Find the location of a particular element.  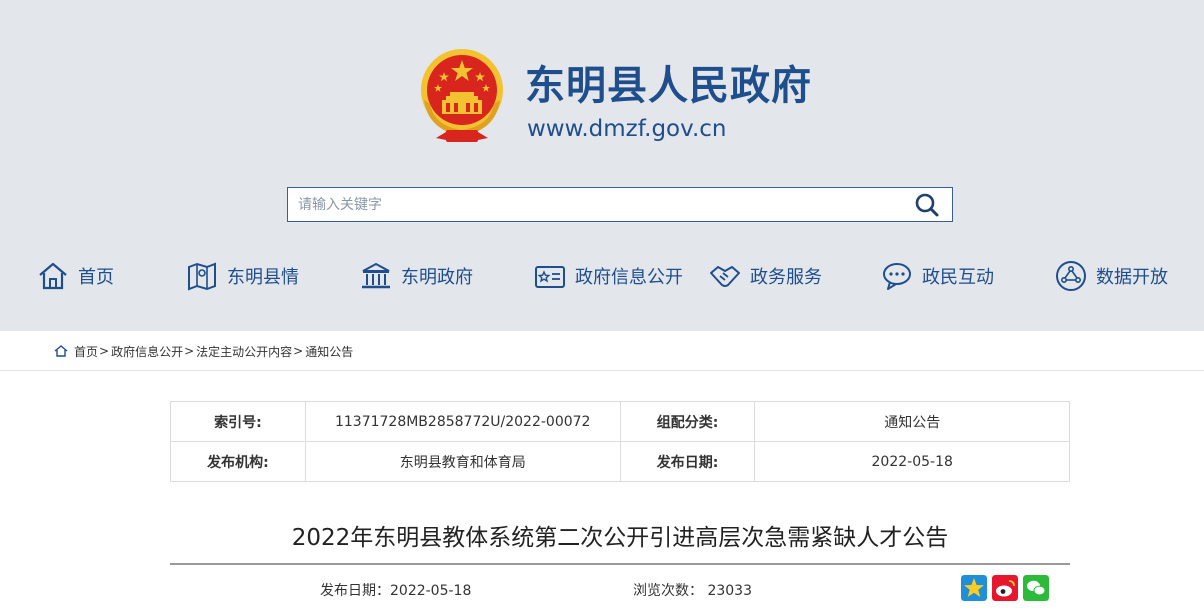

breadcrumb-home-icon is located at coordinates (61, 351).